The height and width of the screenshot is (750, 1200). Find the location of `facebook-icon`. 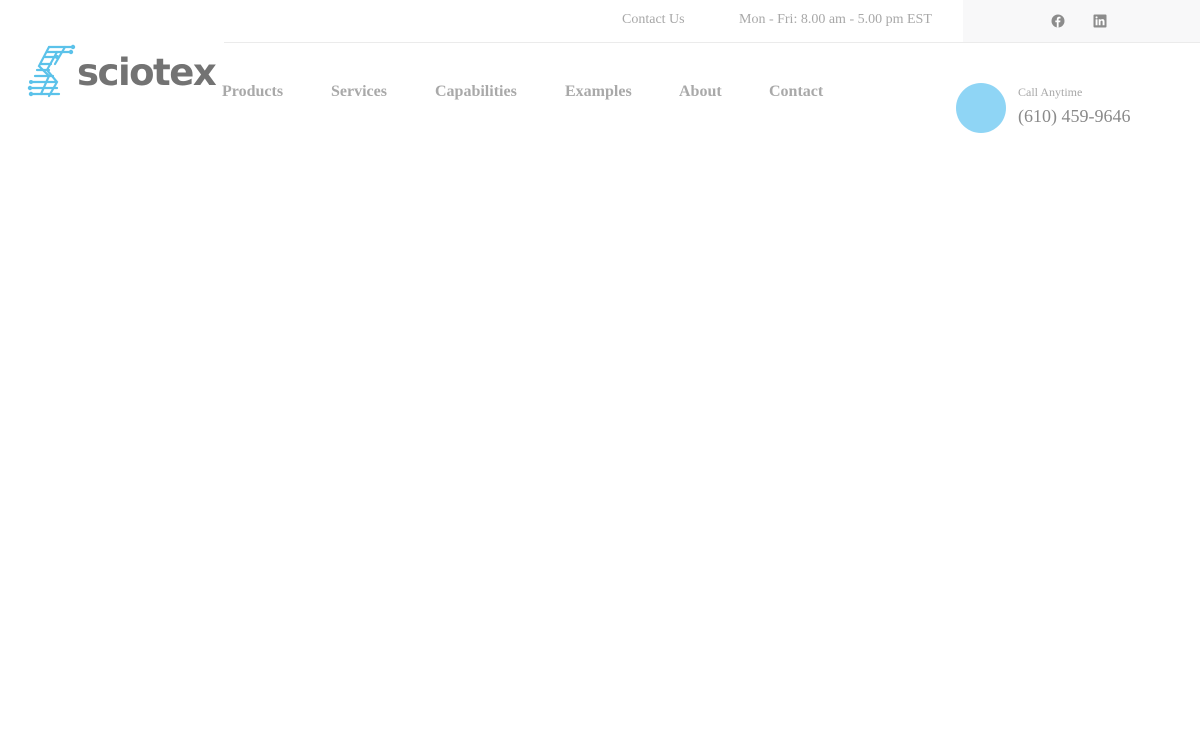

facebook-icon is located at coordinates (1058, 21).